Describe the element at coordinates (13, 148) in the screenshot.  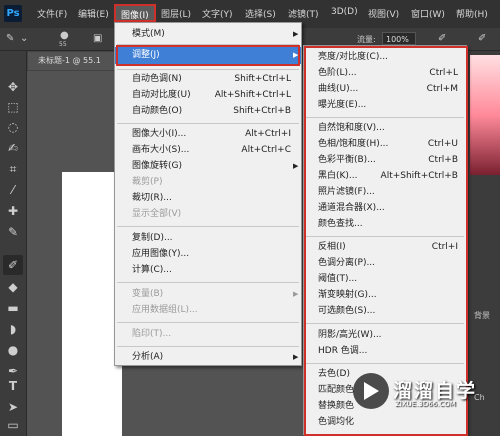
I see `quick-select-tool-icon: ✍` at that location.